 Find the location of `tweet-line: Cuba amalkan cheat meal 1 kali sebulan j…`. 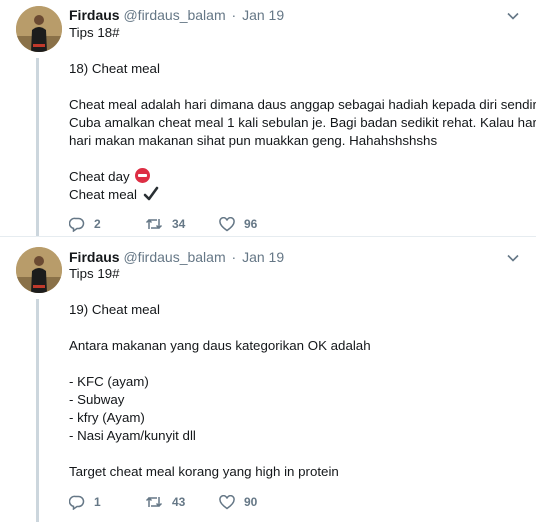

tweet-line: Cuba amalkan cheat meal 1 kali sebulan j… is located at coordinates (302, 122).